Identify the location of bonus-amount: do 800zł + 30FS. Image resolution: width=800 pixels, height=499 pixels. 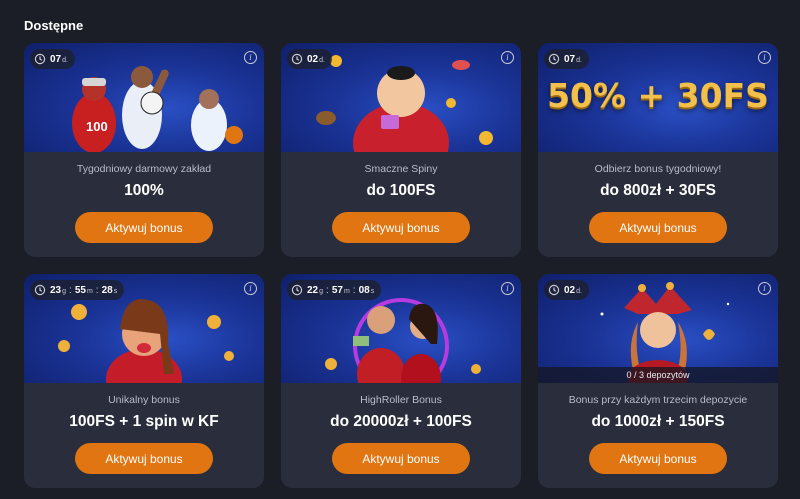
(658, 190).